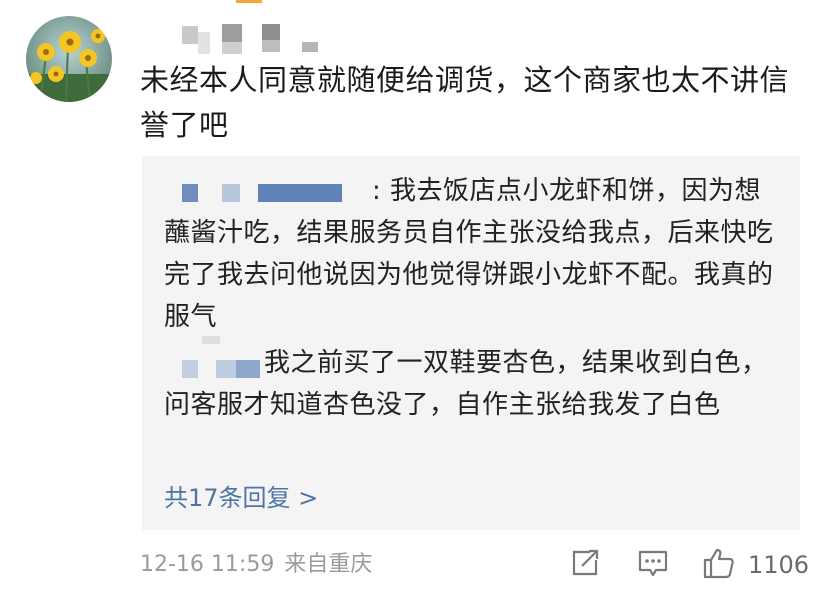 The height and width of the screenshot is (614, 828). Describe the element at coordinates (779, 565) in the screenshot. I see `like-count: 1106` at that location.